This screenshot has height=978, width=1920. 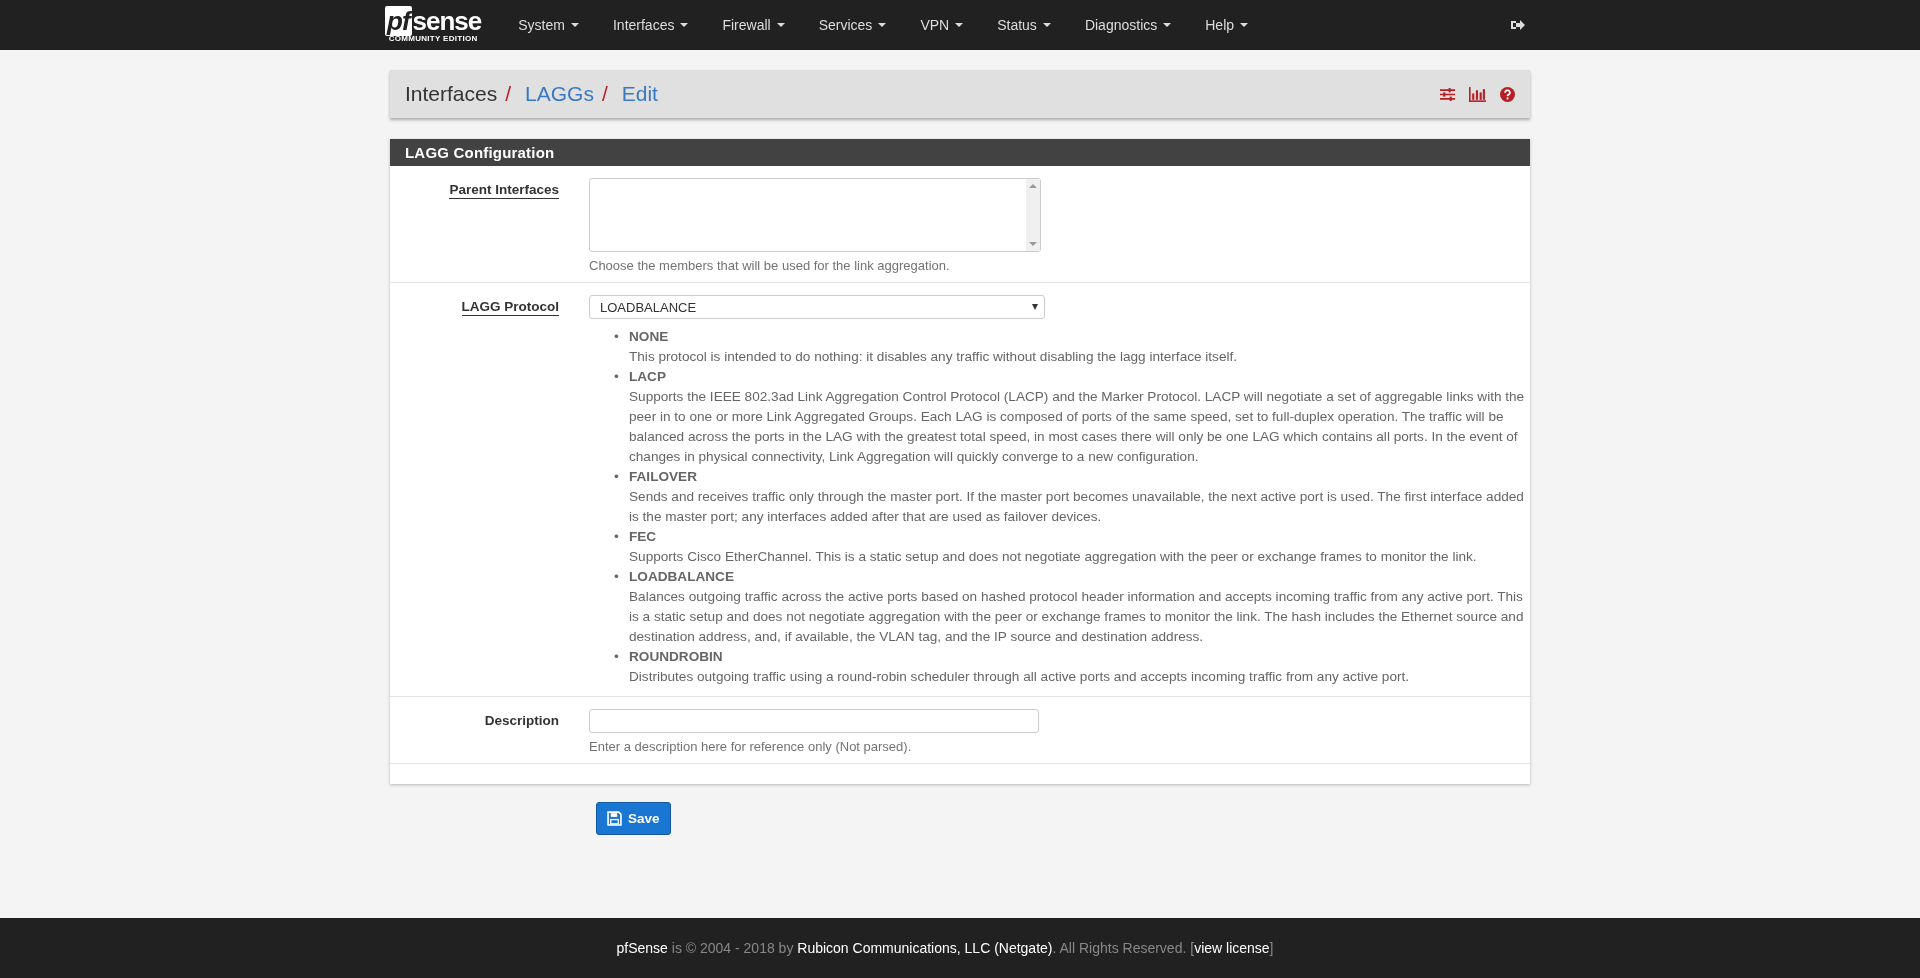 What do you see at coordinates (1024, 25) in the screenshot?
I see `nav-menu: Status` at bounding box center [1024, 25].